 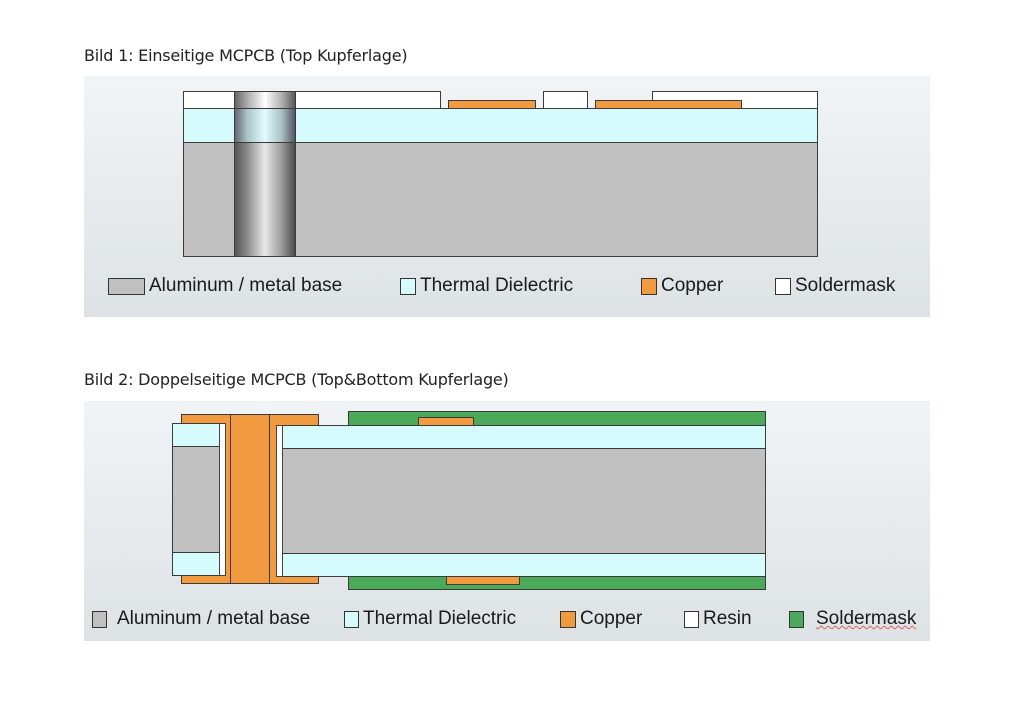 I want to click on aluminum-core, so click(x=524, y=501).